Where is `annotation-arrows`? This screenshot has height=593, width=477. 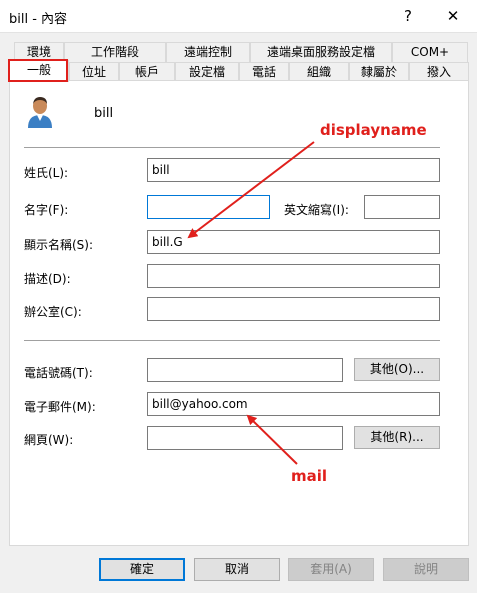 annotation-arrows is located at coordinates (251, 303).